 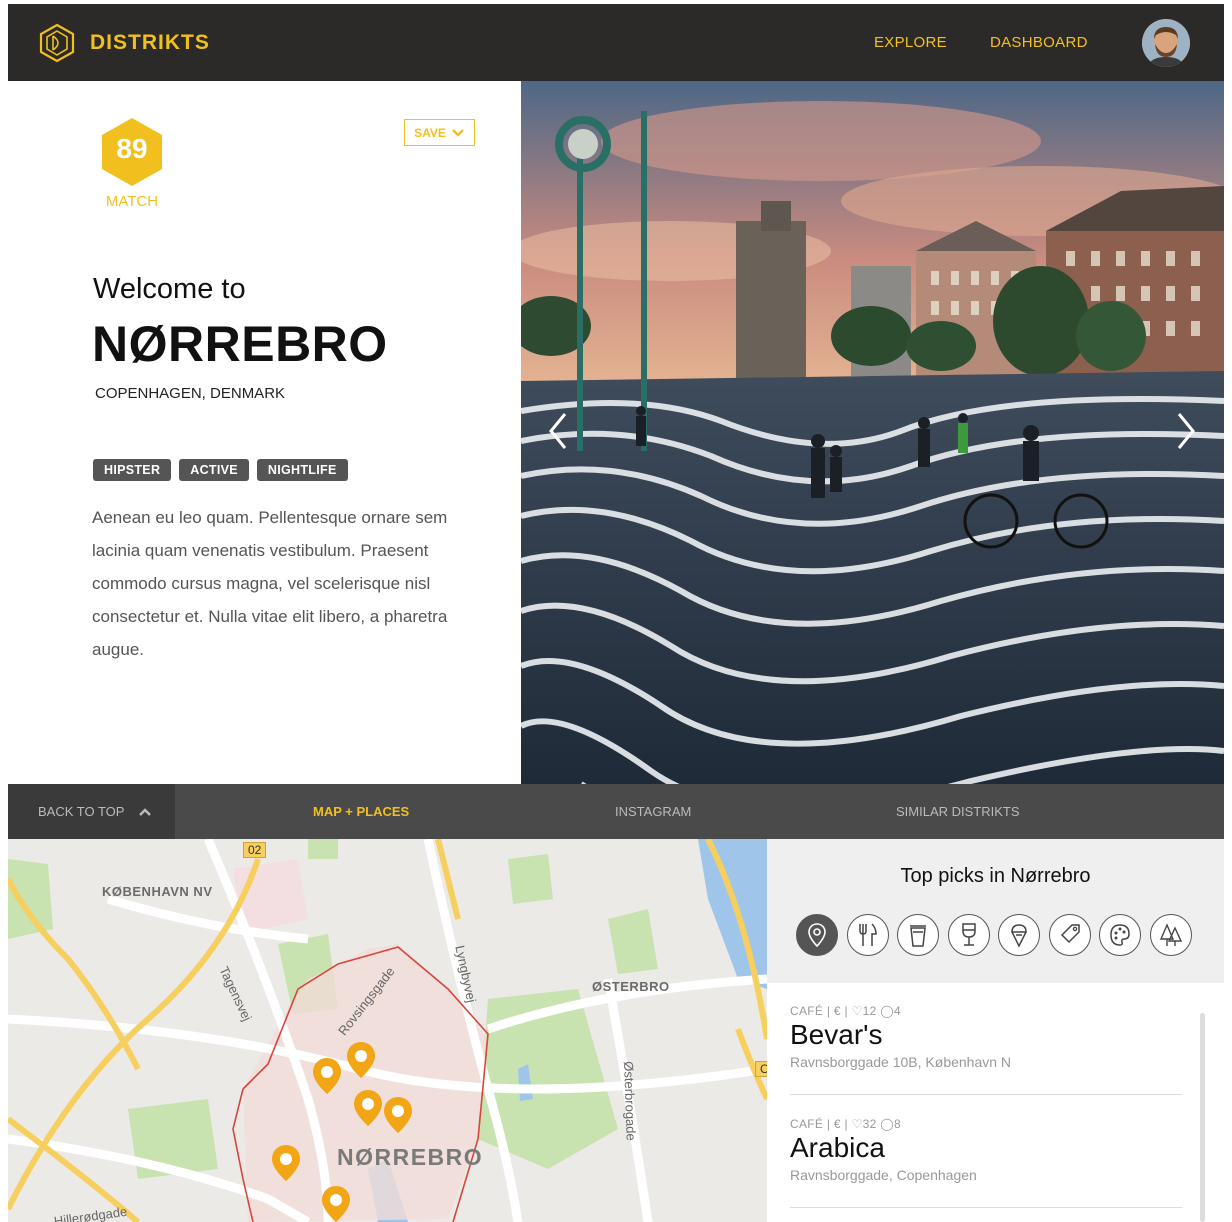 I want to click on place-meta: CAFÉ | € | ♡12 ◯4, so click(x=845, y=1011).